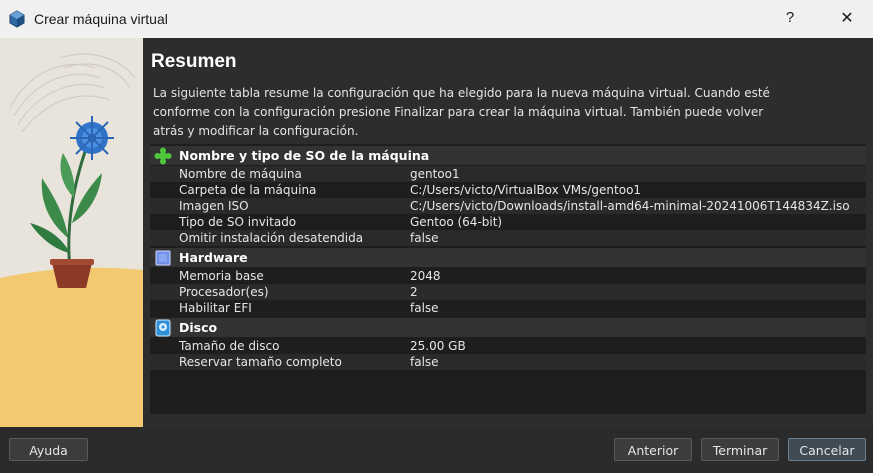 This screenshot has width=873, height=473. Describe the element at coordinates (260, 362) in the screenshot. I see `row-key: Reservar tamaño completo` at that location.